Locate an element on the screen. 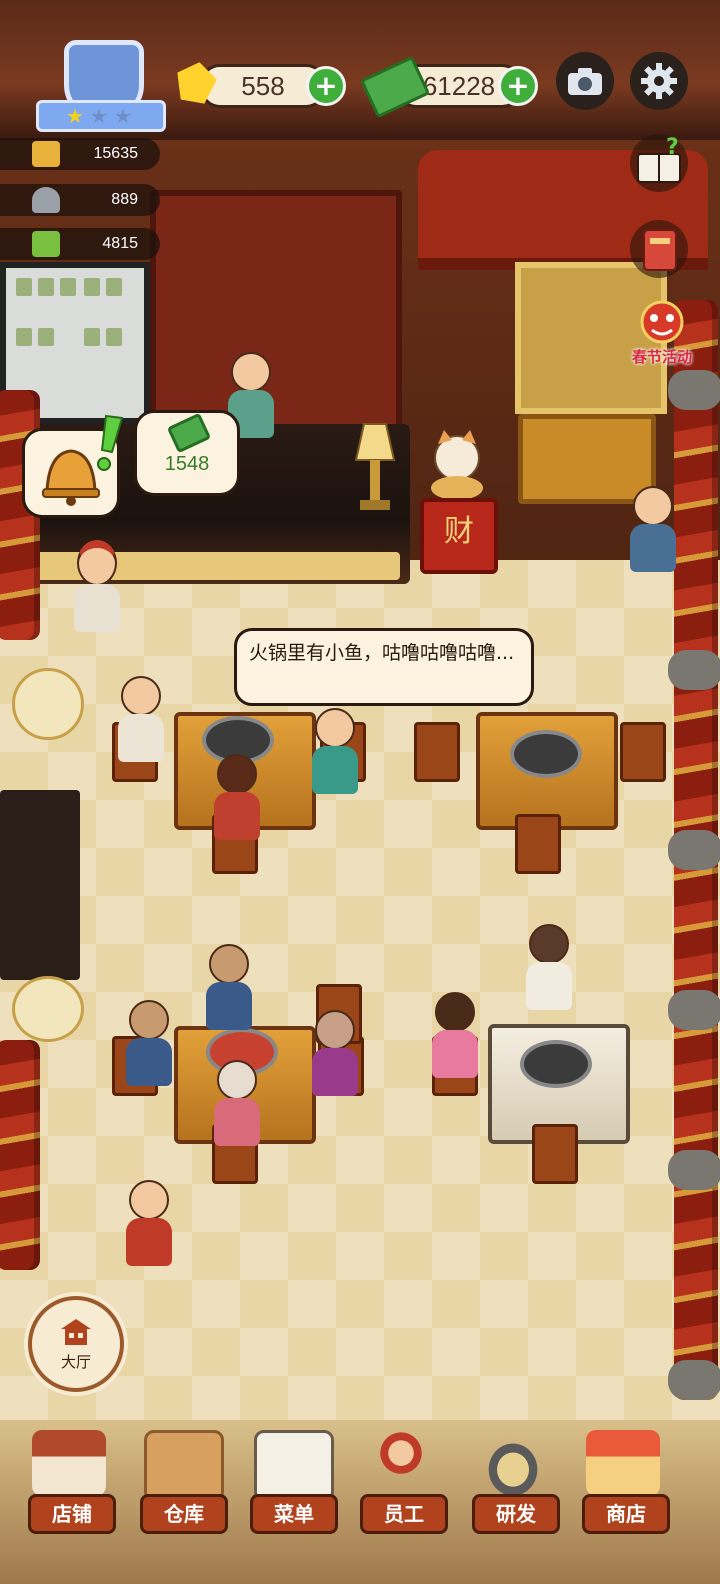 The height and width of the screenshot is (1584, 720). nav-label: 店铺 is located at coordinates (72, 1514).